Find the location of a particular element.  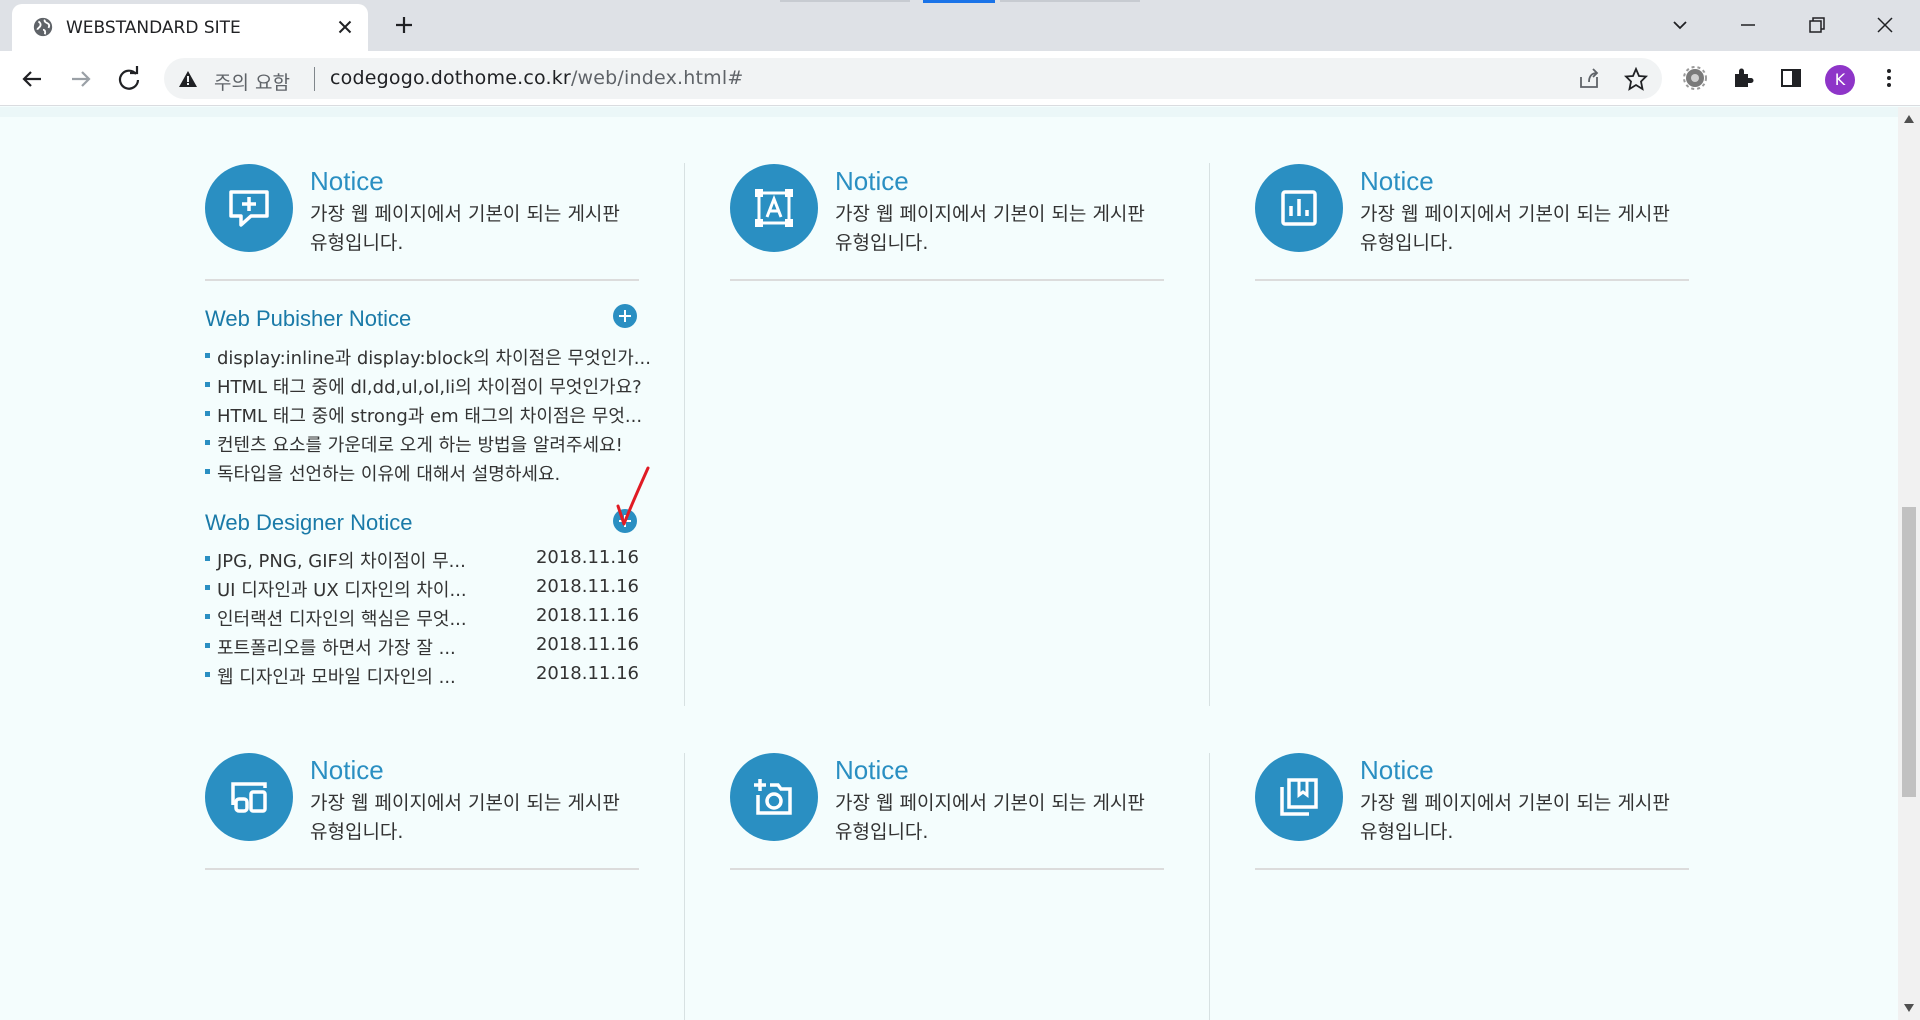

list-item: 웹 디자인과 모바일 디자인의 ... 2018.11.16 is located at coordinates (422, 675).